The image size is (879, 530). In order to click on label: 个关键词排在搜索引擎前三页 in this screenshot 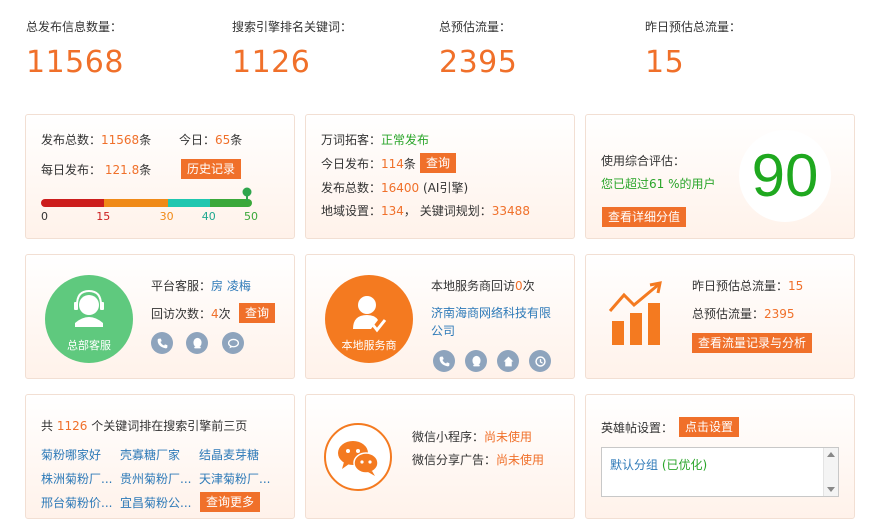, I will do `click(167, 426)`.